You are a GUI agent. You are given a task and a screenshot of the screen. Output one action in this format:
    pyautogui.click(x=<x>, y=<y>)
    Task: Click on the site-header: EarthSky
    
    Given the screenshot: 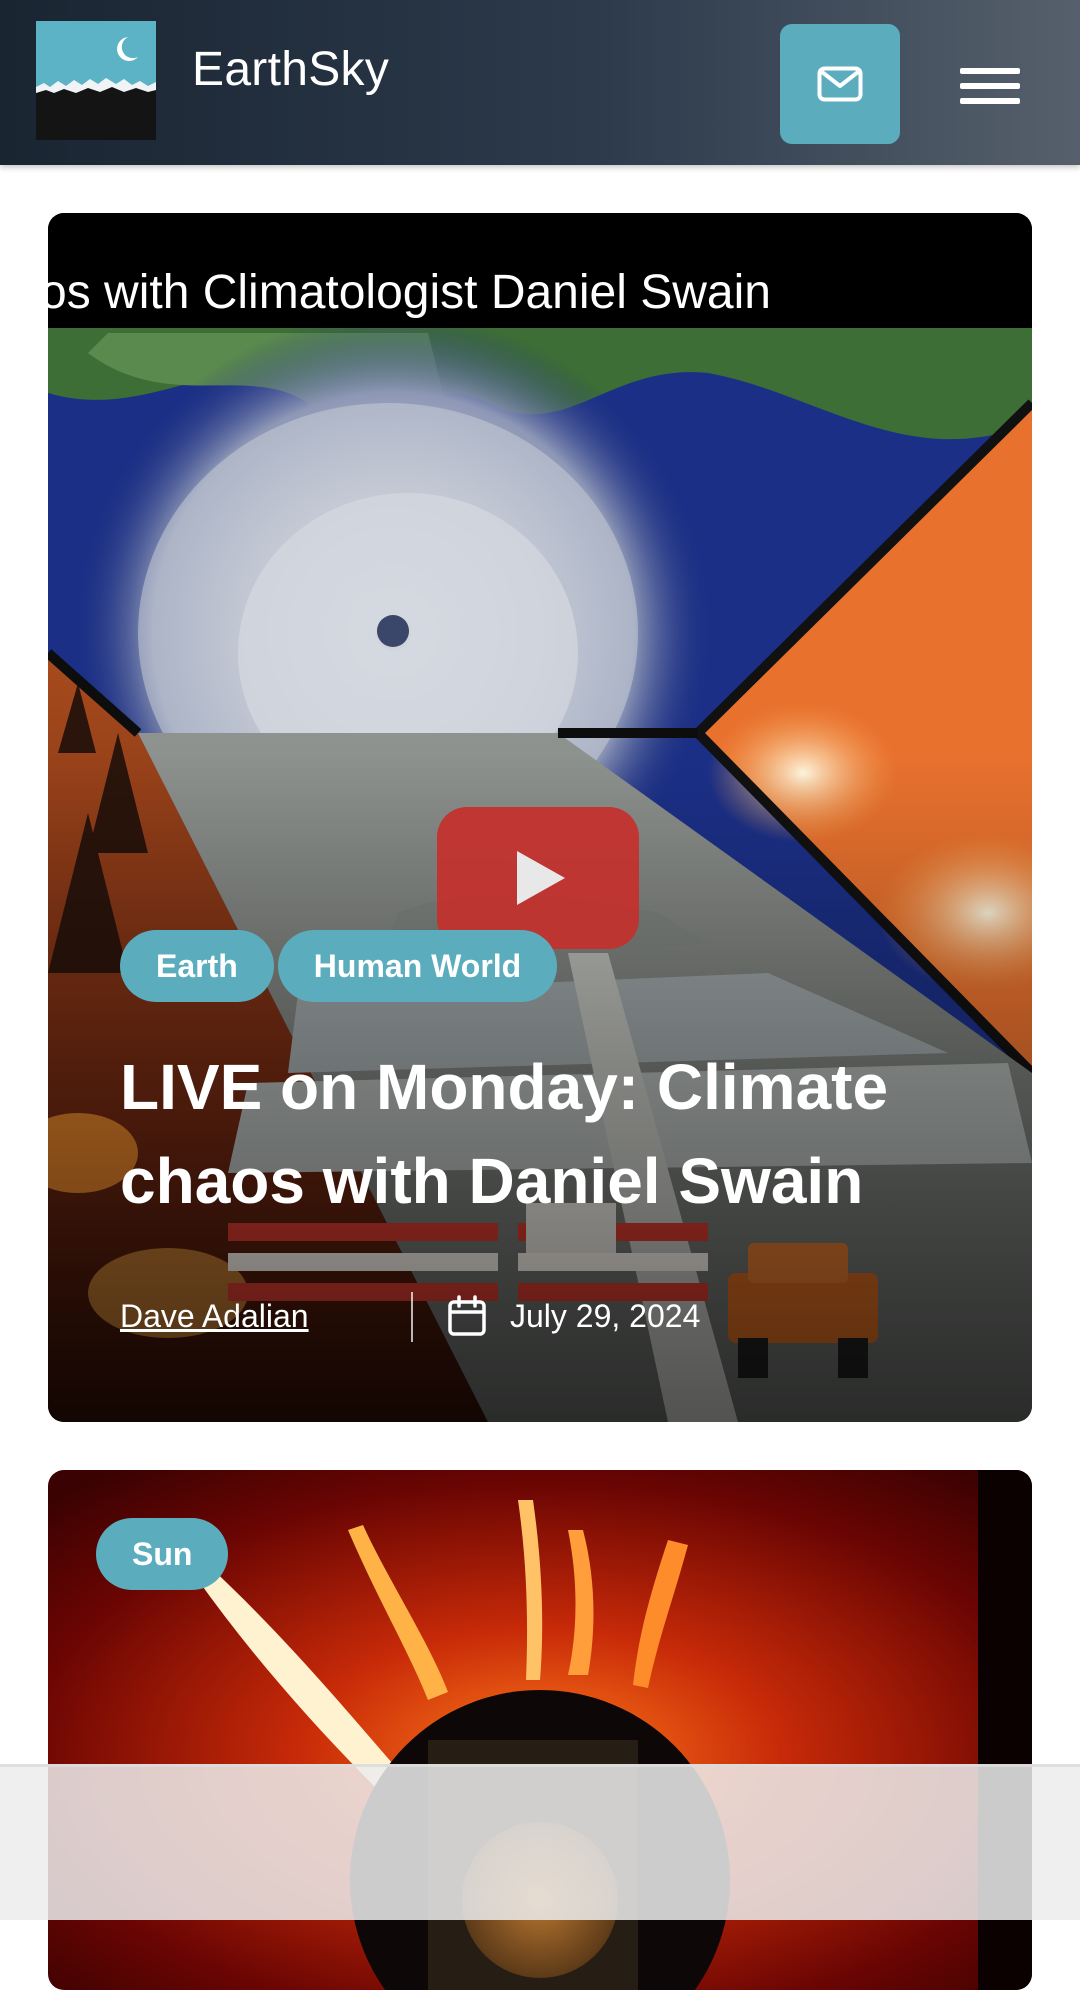 What is the action you would take?
    pyautogui.click(x=540, y=82)
    